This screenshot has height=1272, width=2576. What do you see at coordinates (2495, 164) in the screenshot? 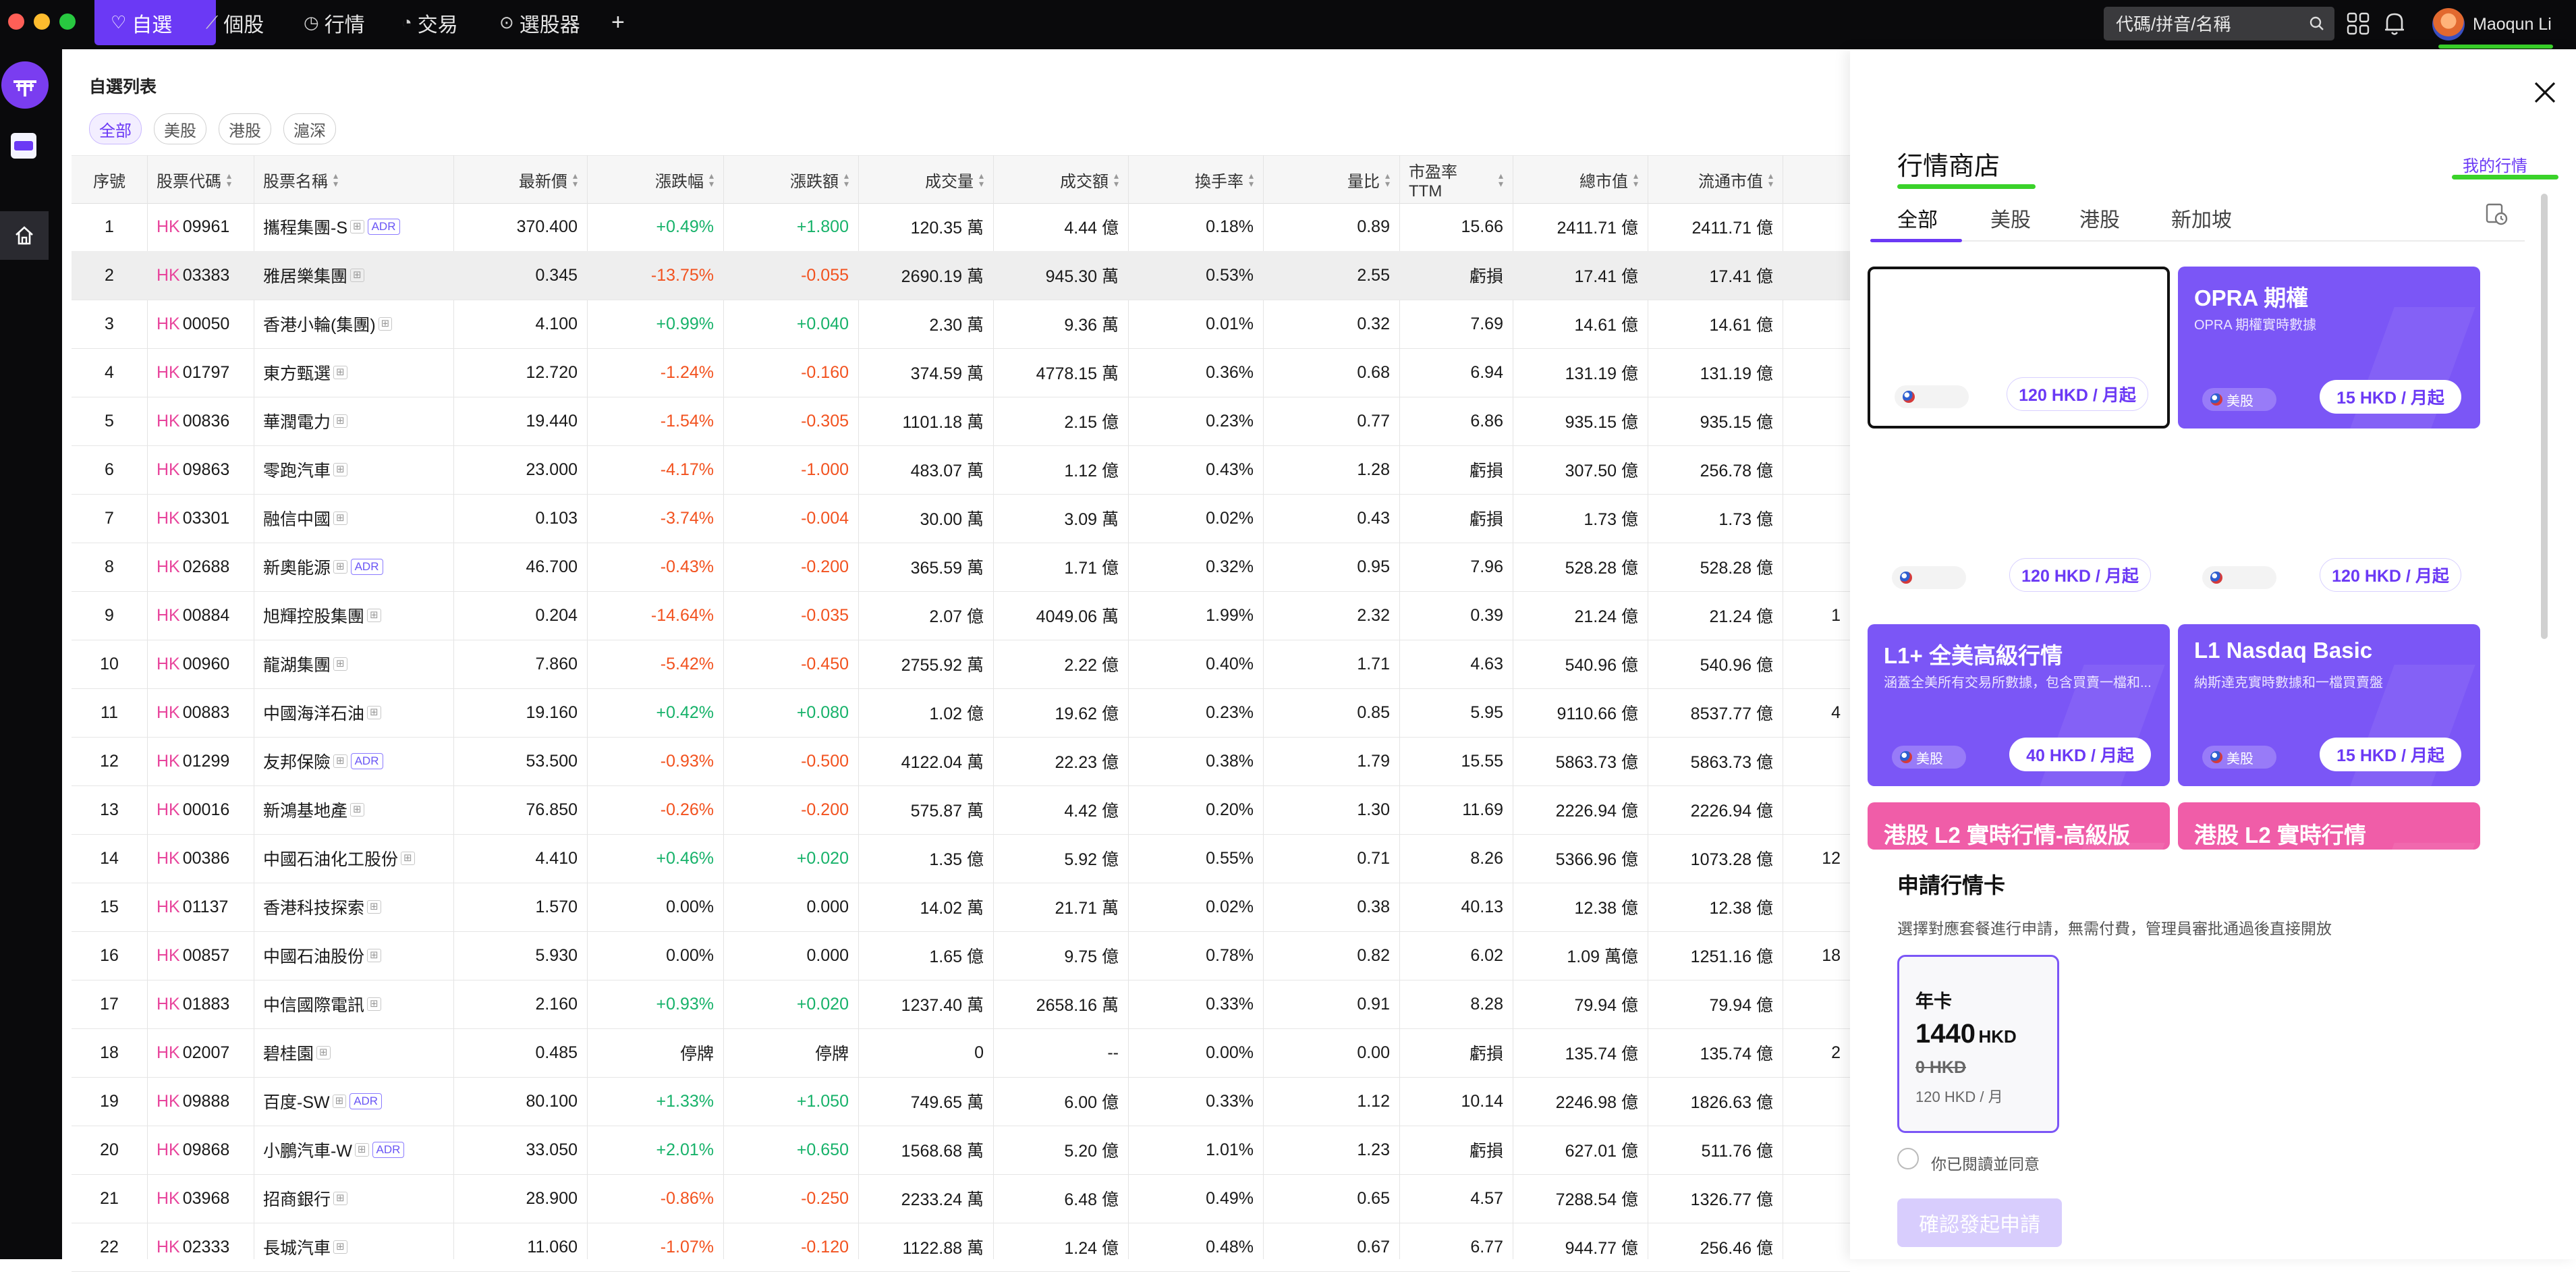
I see `my-market-link: 我的行情` at bounding box center [2495, 164].